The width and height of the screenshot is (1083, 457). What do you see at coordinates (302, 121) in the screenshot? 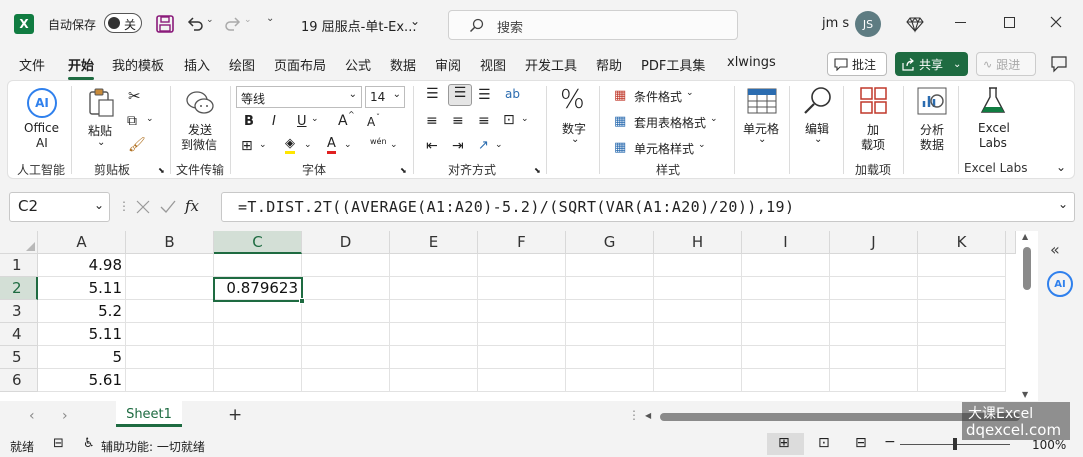
I see `underline-button: U` at bounding box center [302, 121].